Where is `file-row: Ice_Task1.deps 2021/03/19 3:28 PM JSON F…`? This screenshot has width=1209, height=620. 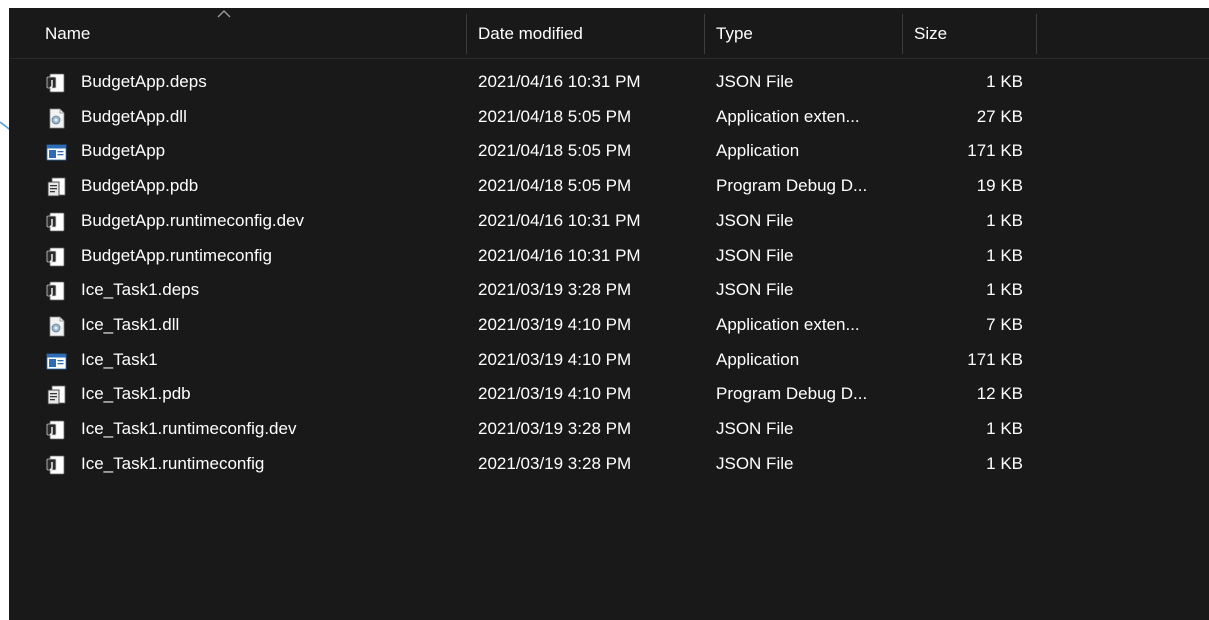 file-row: Ice_Task1.deps 2021/03/19 3:28 PM JSON F… is located at coordinates (609, 290).